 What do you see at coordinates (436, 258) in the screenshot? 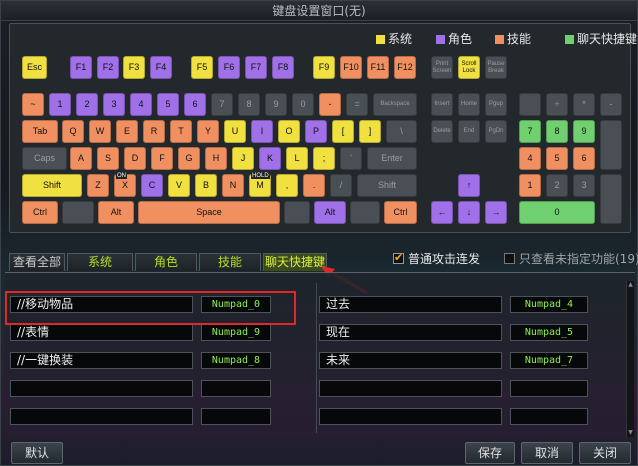
I see `normal-attack-option: ✔ 普通攻击连发` at bounding box center [436, 258].